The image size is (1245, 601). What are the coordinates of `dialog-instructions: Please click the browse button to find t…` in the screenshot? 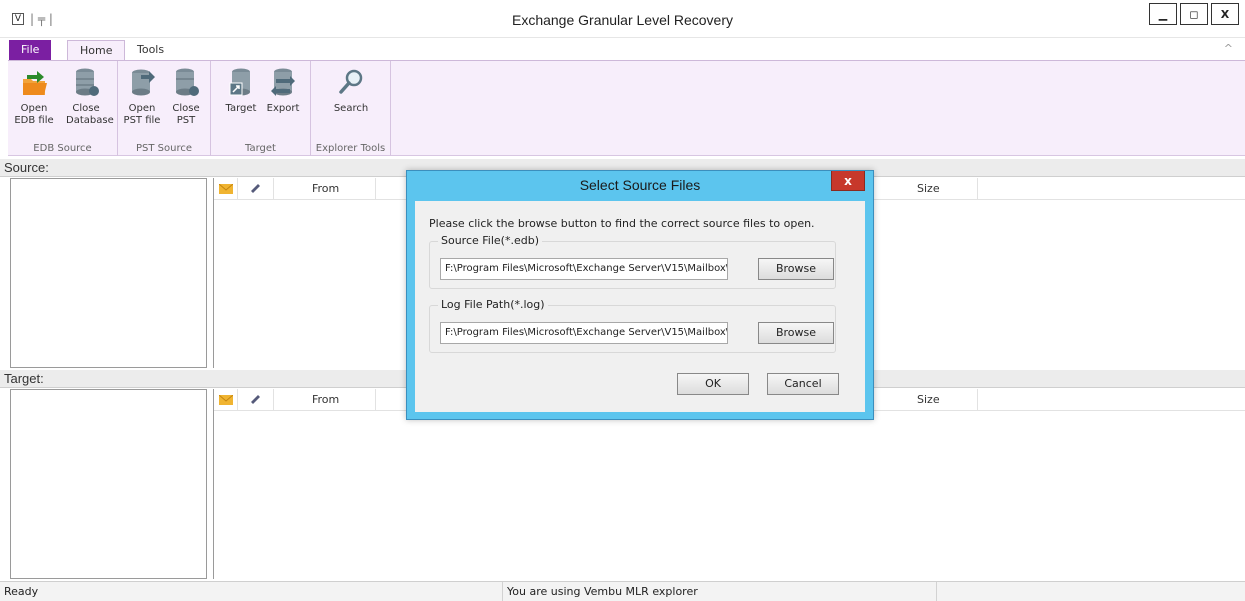 It's located at (622, 223).